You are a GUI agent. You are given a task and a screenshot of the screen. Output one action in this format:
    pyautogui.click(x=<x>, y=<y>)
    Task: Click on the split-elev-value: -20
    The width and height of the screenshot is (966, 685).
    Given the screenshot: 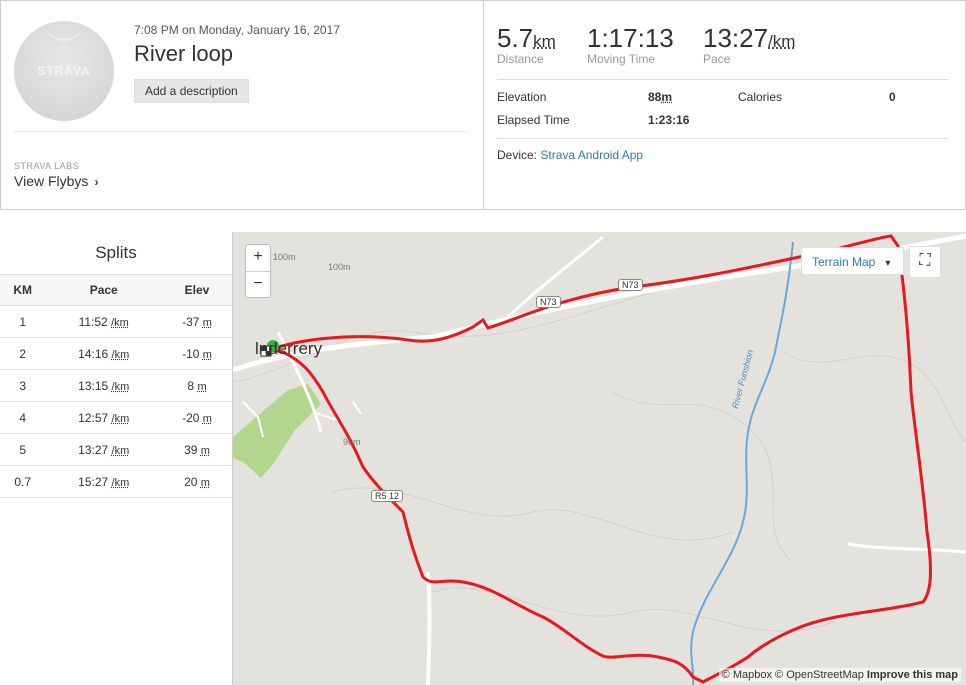 What is the action you would take?
    pyautogui.click(x=191, y=417)
    